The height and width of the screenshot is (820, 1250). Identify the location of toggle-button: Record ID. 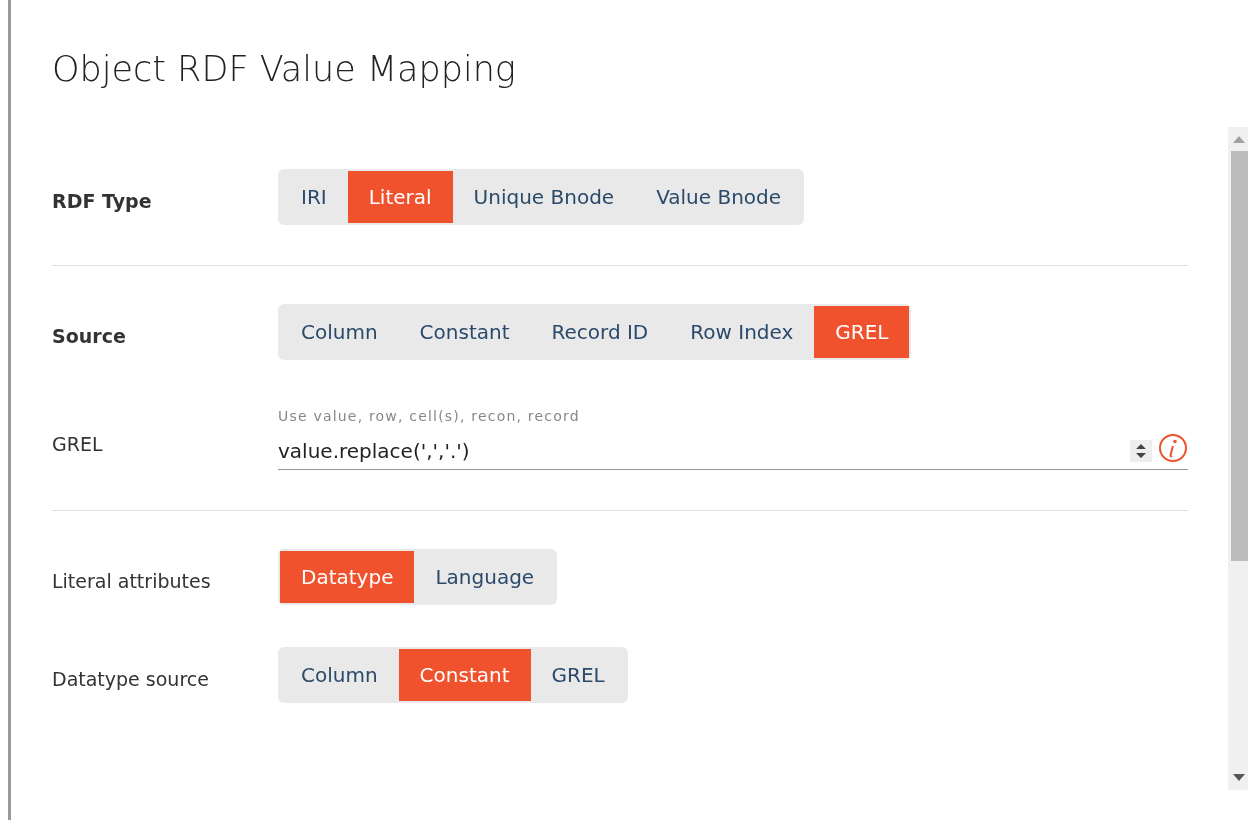
(600, 332).